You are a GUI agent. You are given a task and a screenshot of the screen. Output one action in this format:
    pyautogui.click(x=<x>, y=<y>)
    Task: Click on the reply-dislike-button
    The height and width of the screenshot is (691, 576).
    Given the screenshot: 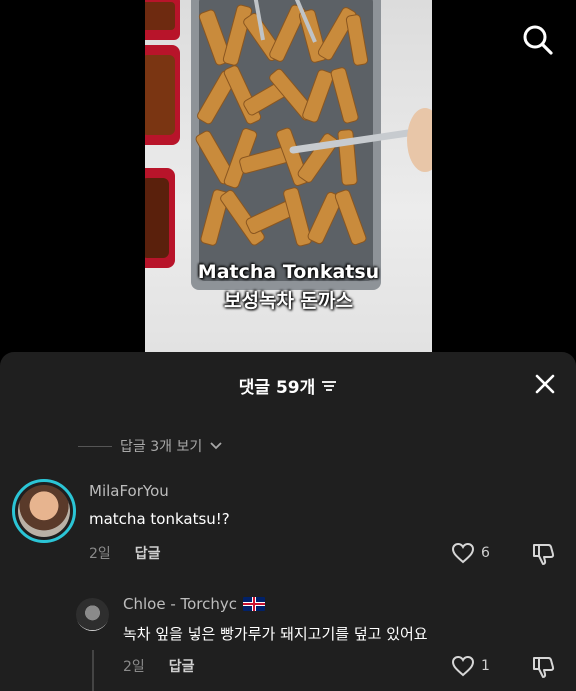 What is the action you would take?
    pyautogui.click(x=544, y=667)
    